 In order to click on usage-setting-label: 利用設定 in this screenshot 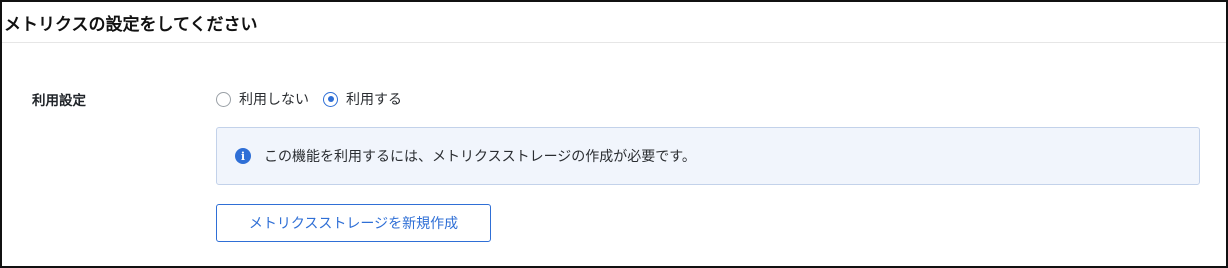, I will do `click(59, 101)`.